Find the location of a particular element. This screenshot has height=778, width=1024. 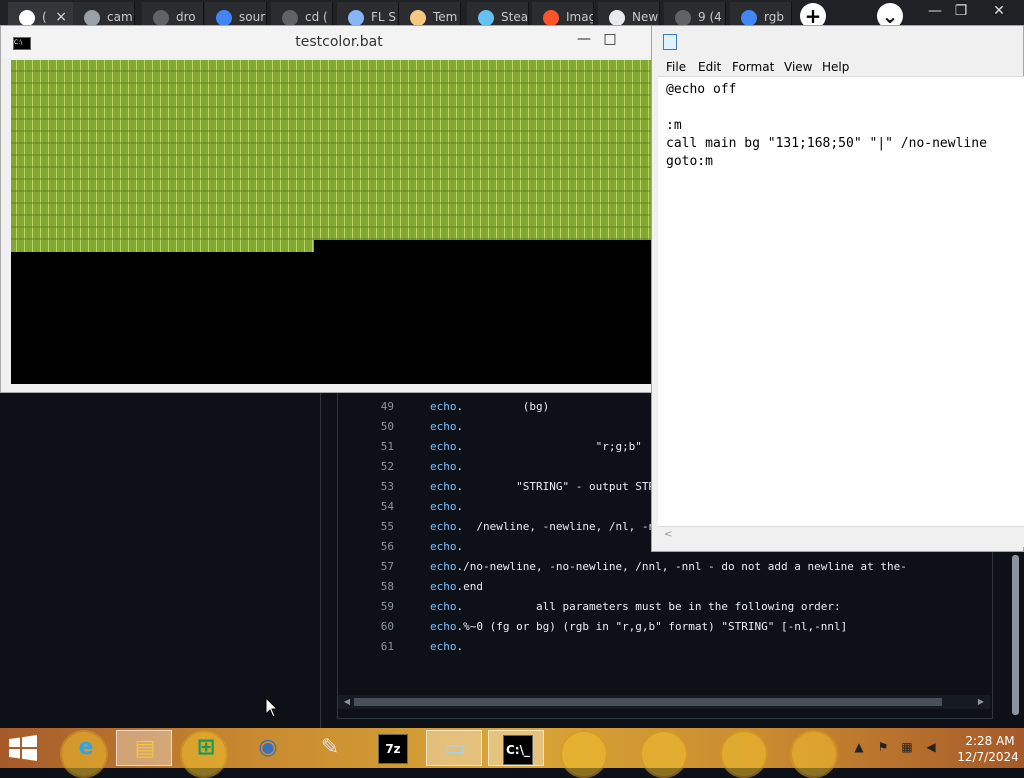

browser-tab-label: Tem is located at coordinates (445, 17).